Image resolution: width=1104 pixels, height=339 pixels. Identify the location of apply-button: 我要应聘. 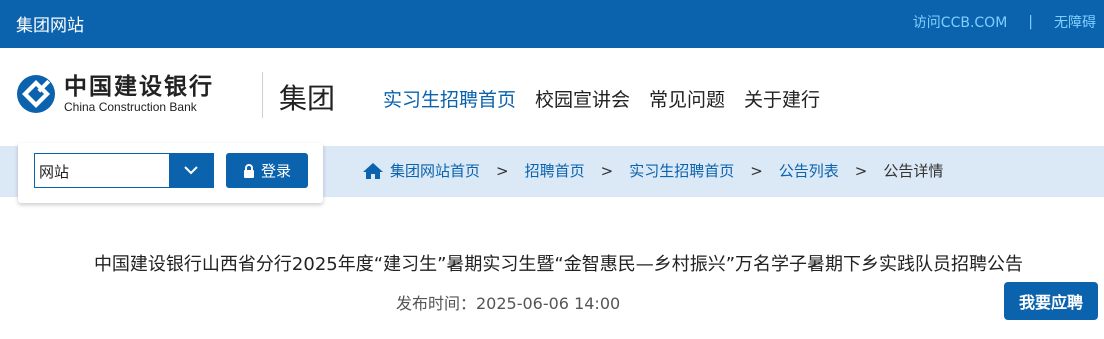
(1051, 301).